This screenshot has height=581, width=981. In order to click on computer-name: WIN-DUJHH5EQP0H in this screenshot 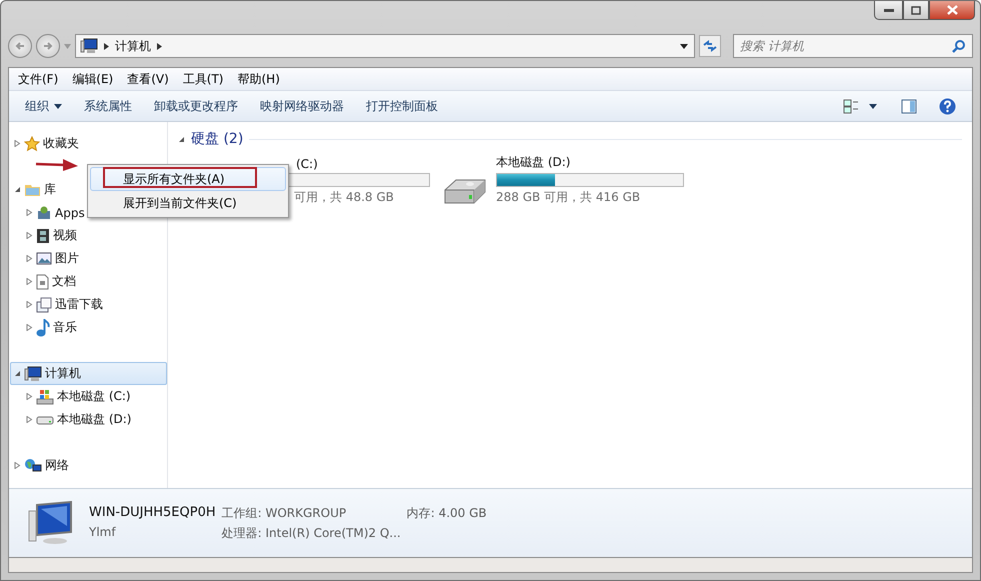, I will do `click(152, 513)`.